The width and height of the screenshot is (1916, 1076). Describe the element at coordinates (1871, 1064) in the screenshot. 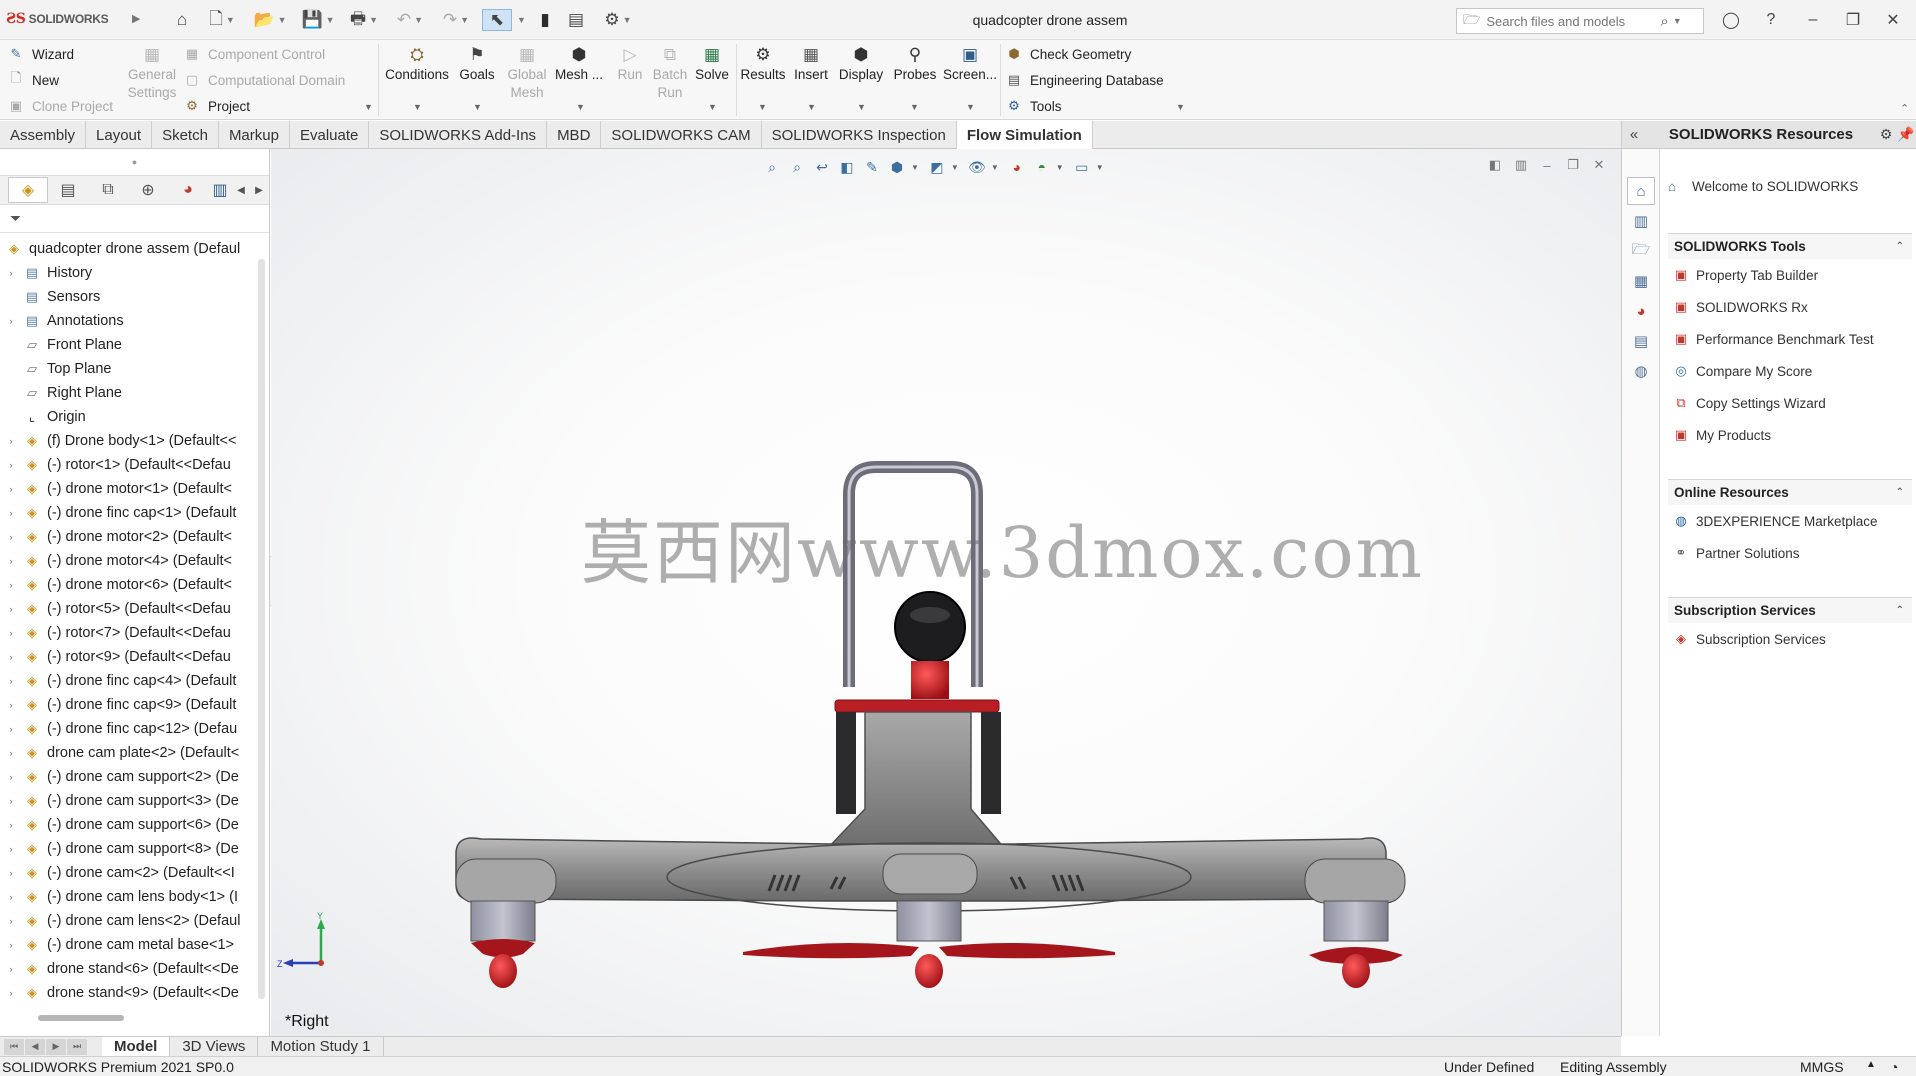

I see `units-dropdown-icon: ▲` at that location.